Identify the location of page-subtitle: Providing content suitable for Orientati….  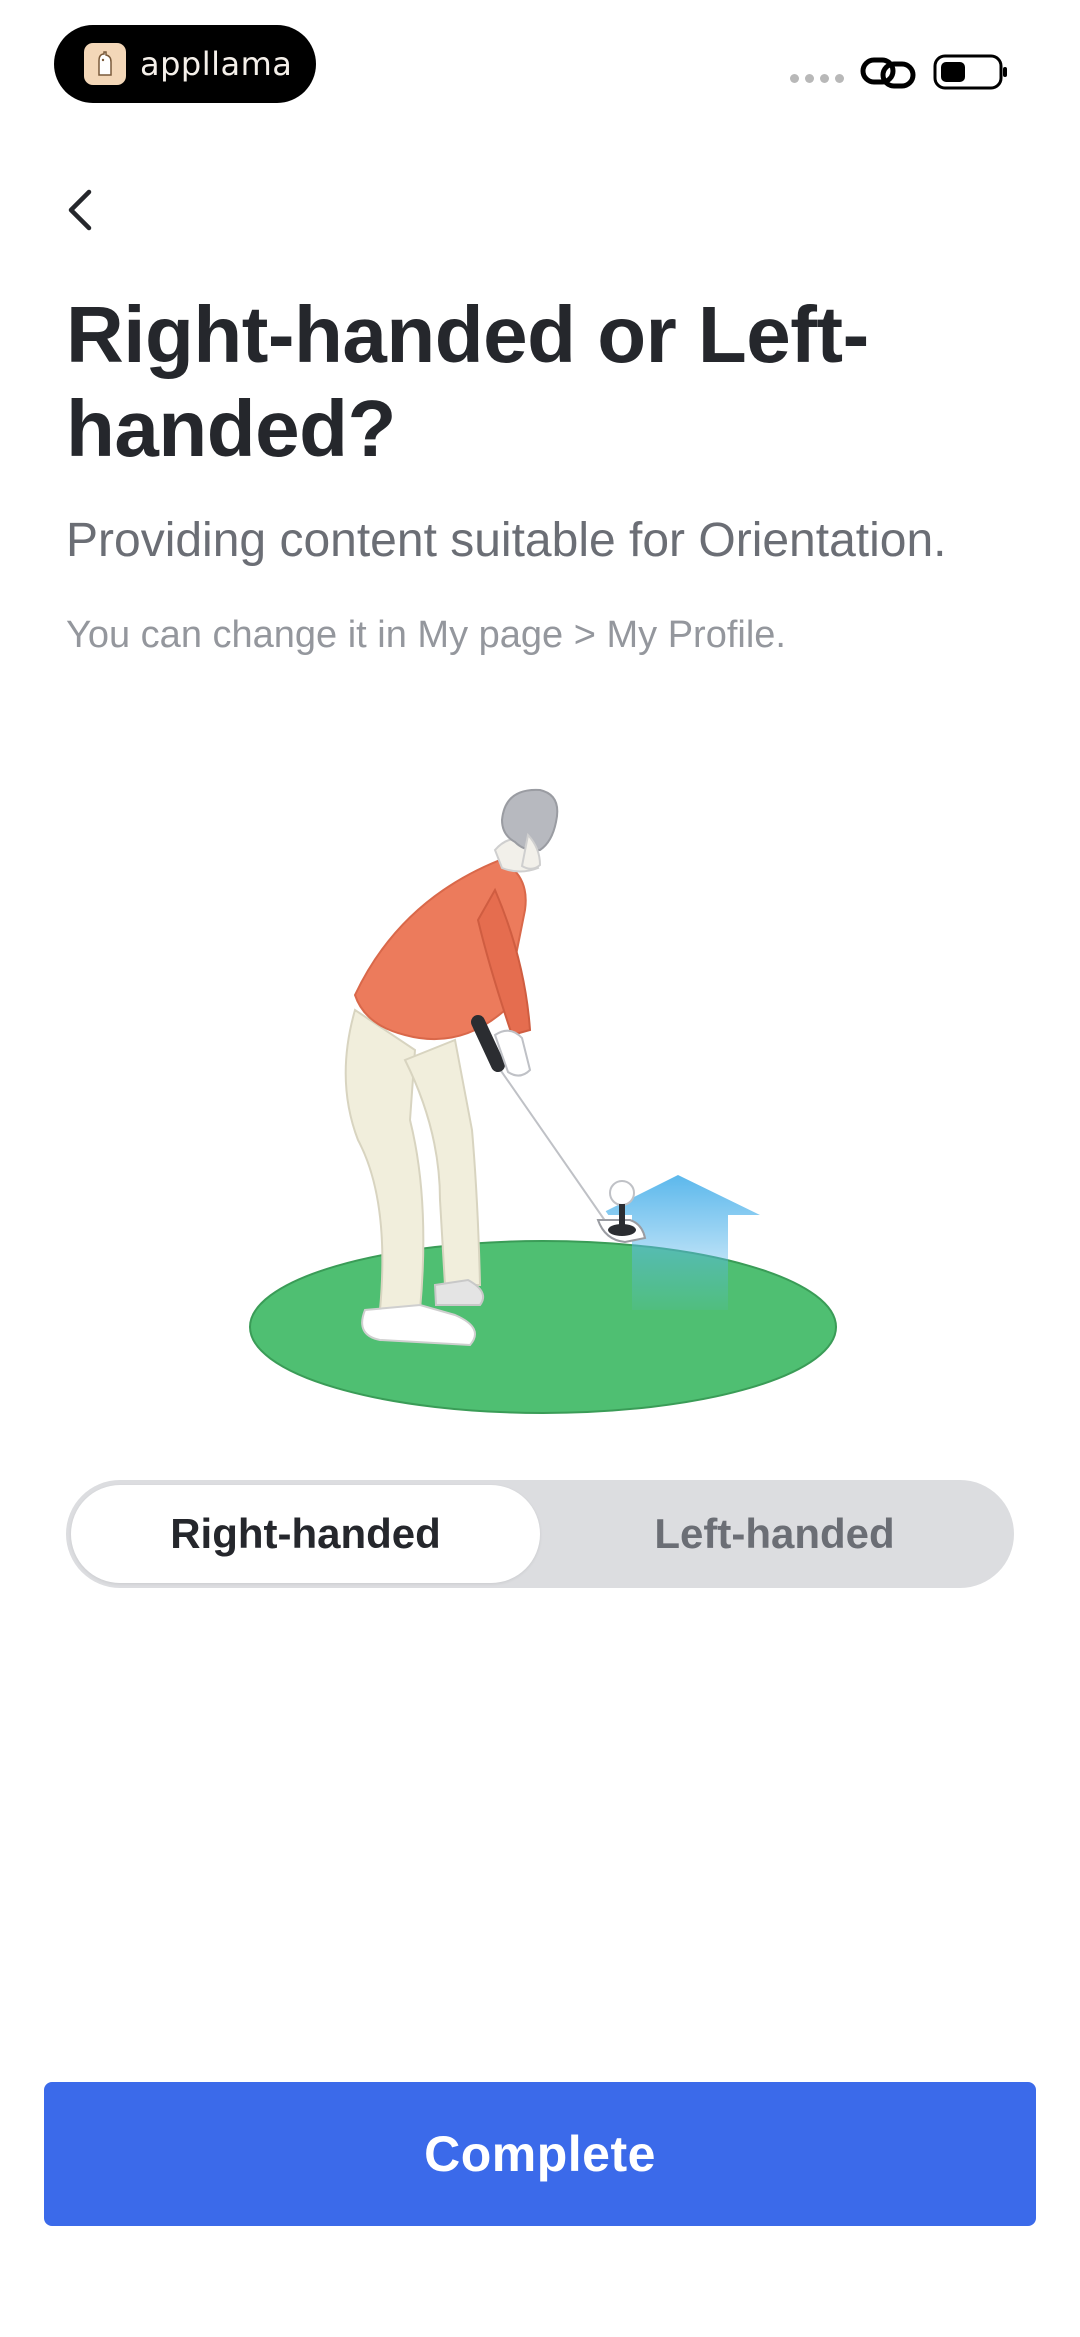
(506, 540).